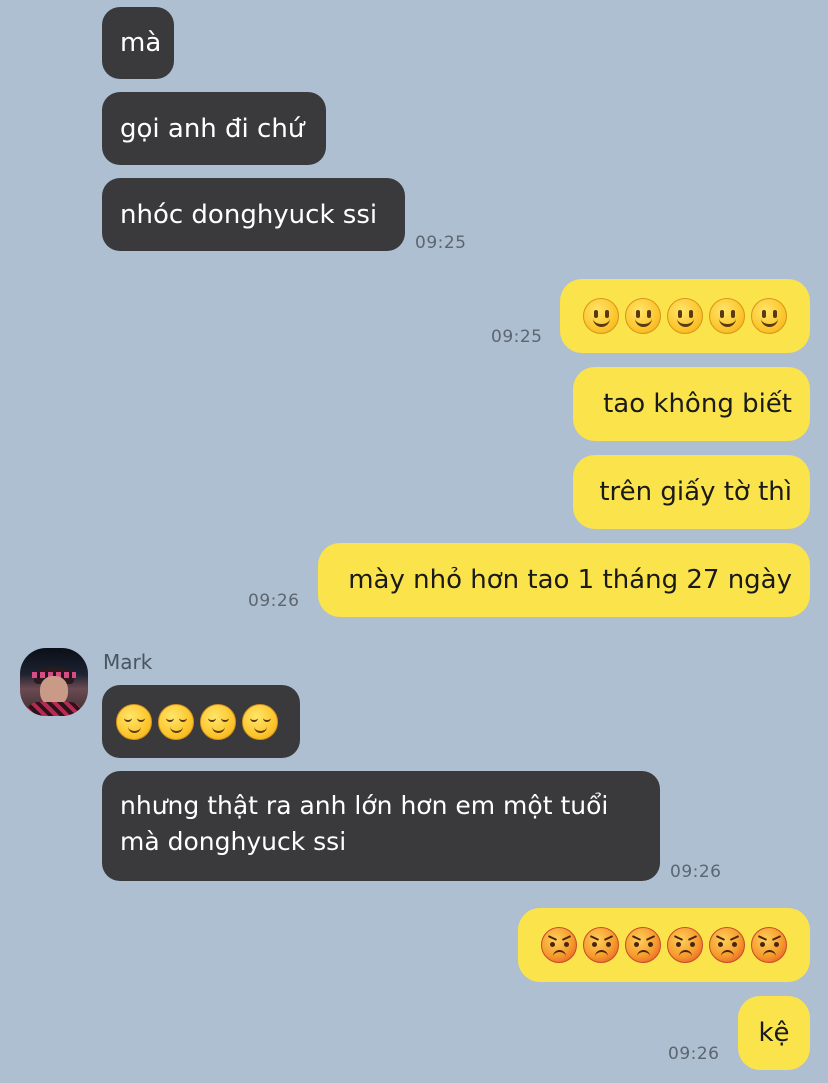  I want to click on message-text: trên giấy tờ thì, so click(695, 492).